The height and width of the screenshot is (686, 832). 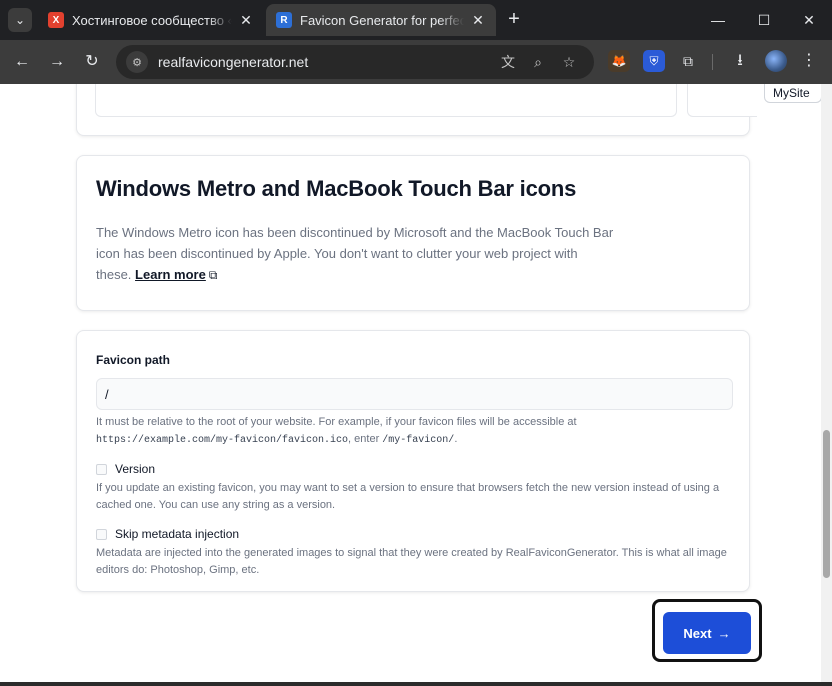 I want to click on bookmark-star-icon: ☆, so click(x=569, y=62).